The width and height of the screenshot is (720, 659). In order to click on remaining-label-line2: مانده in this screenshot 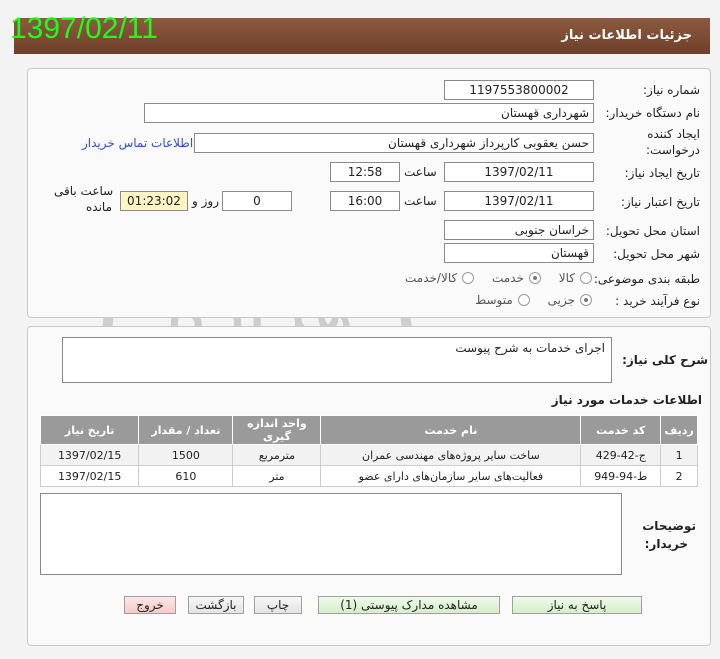, I will do `click(99, 207)`.